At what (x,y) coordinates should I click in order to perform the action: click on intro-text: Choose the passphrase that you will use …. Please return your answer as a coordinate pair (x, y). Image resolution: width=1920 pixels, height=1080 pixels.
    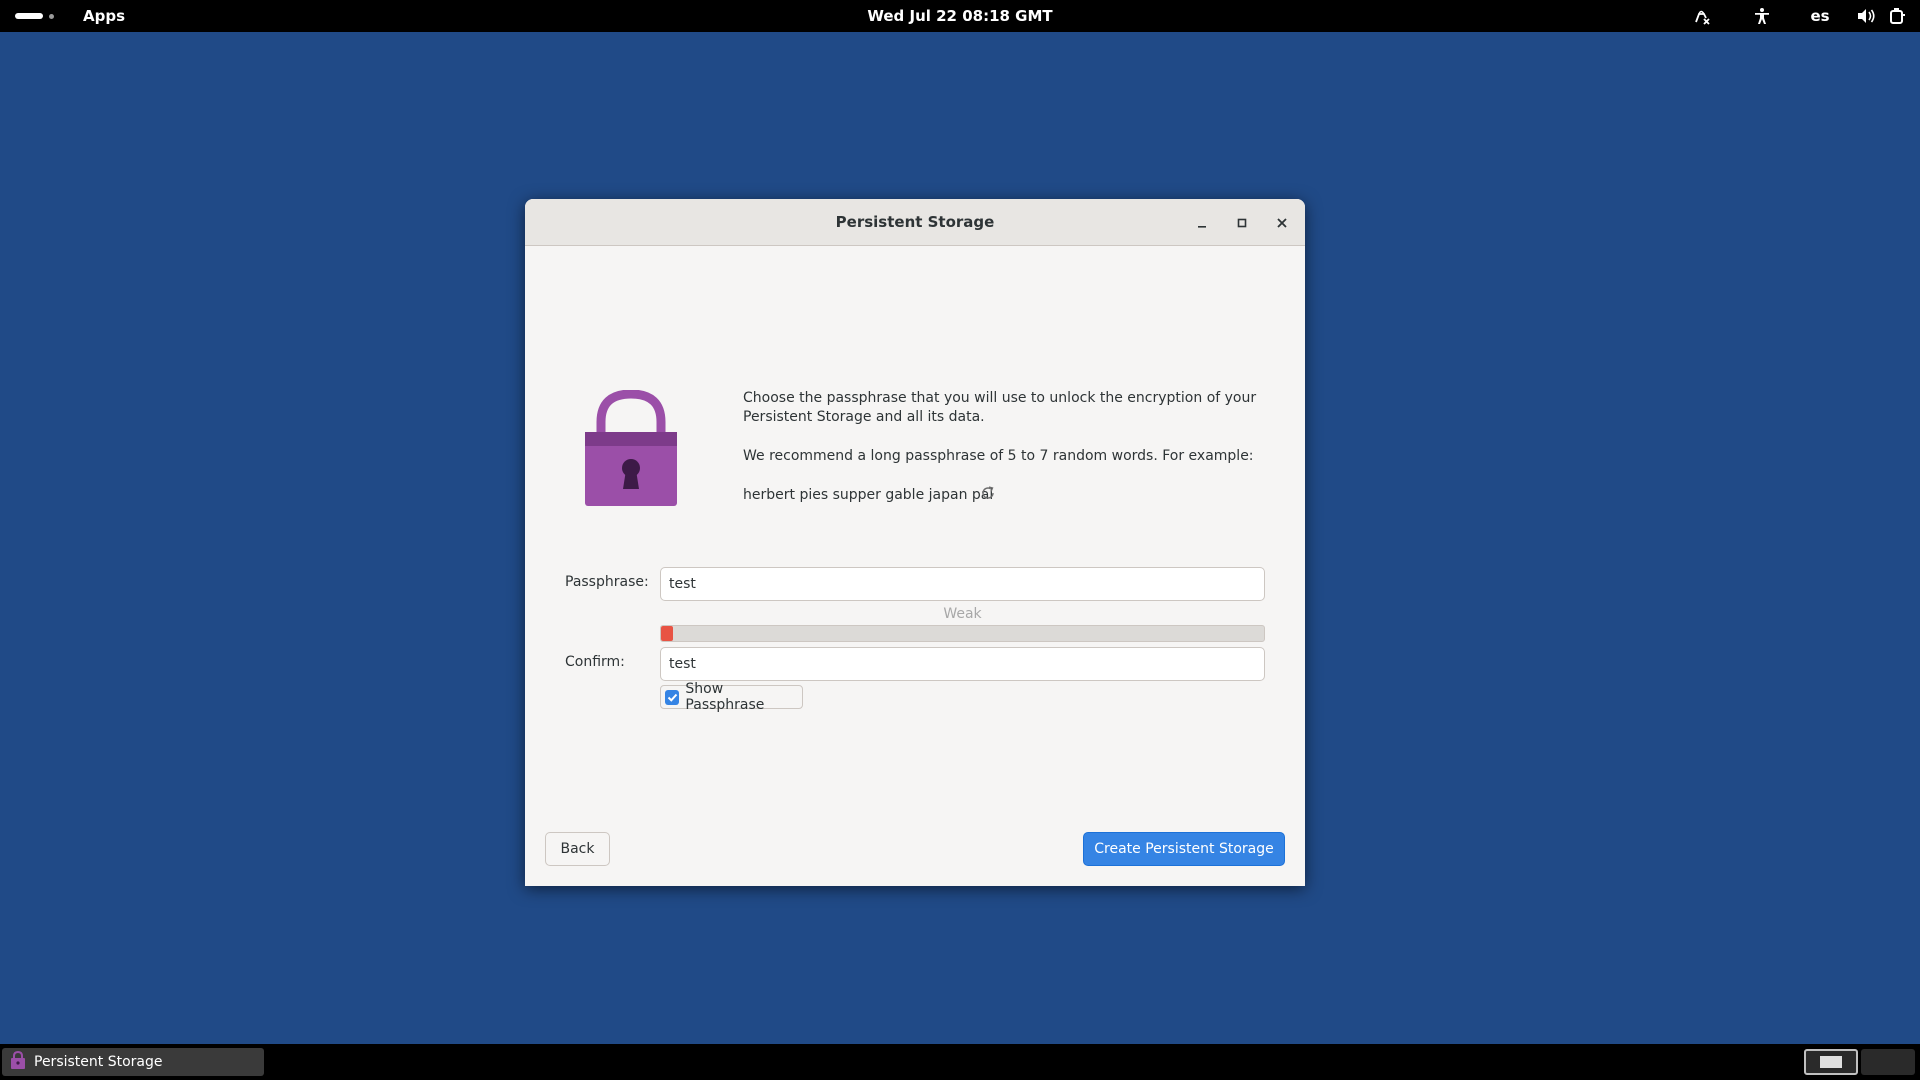
    Looking at the image, I should click on (1000, 398).